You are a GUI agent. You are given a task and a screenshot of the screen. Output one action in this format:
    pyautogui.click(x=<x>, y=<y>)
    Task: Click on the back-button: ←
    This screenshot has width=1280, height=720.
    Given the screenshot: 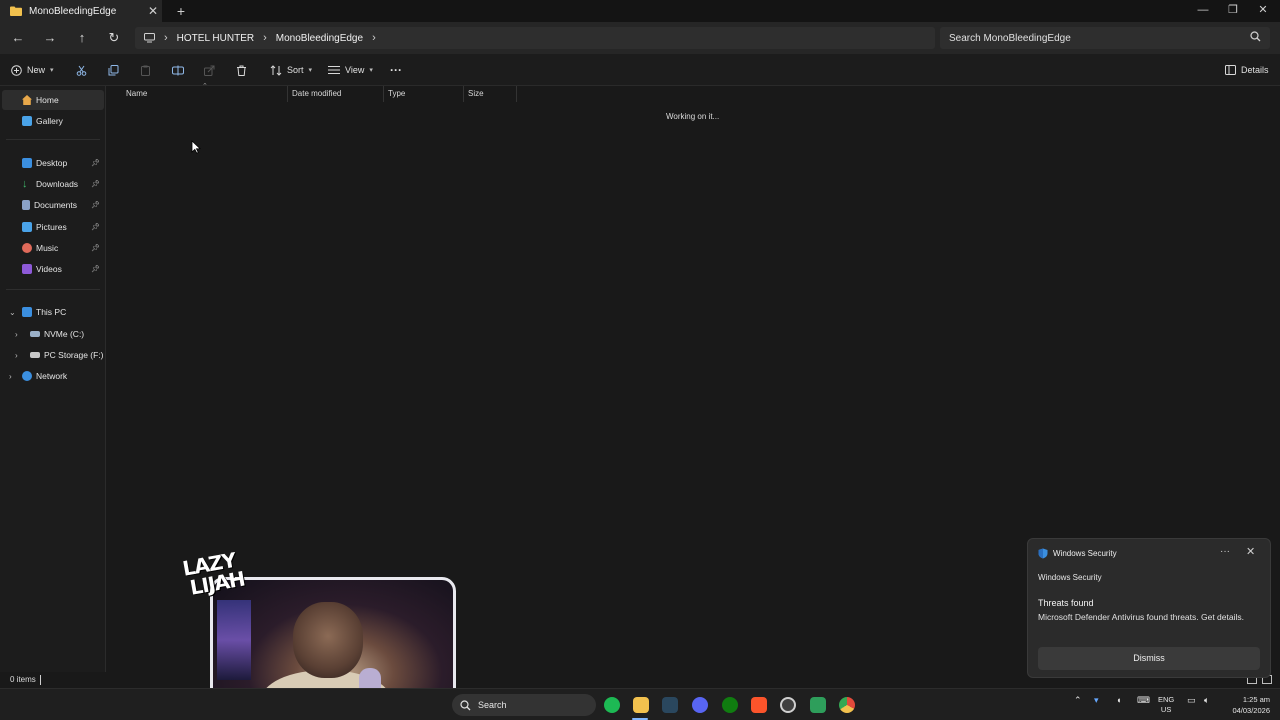 What is the action you would take?
    pyautogui.click(x=18, y=38)
    